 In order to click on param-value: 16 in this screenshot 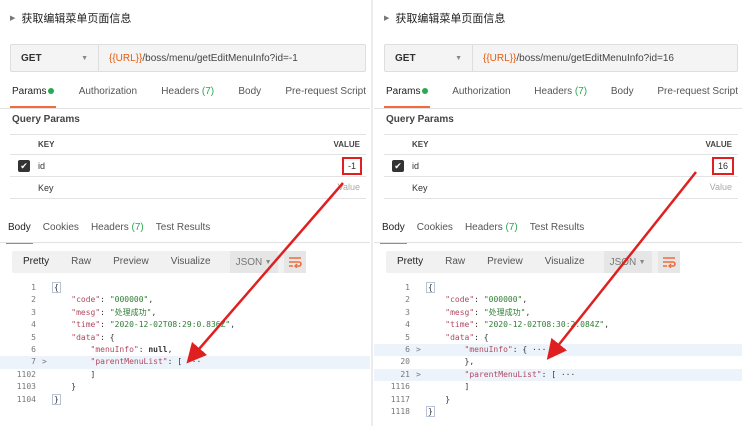, I will do `click(722, 166)`.